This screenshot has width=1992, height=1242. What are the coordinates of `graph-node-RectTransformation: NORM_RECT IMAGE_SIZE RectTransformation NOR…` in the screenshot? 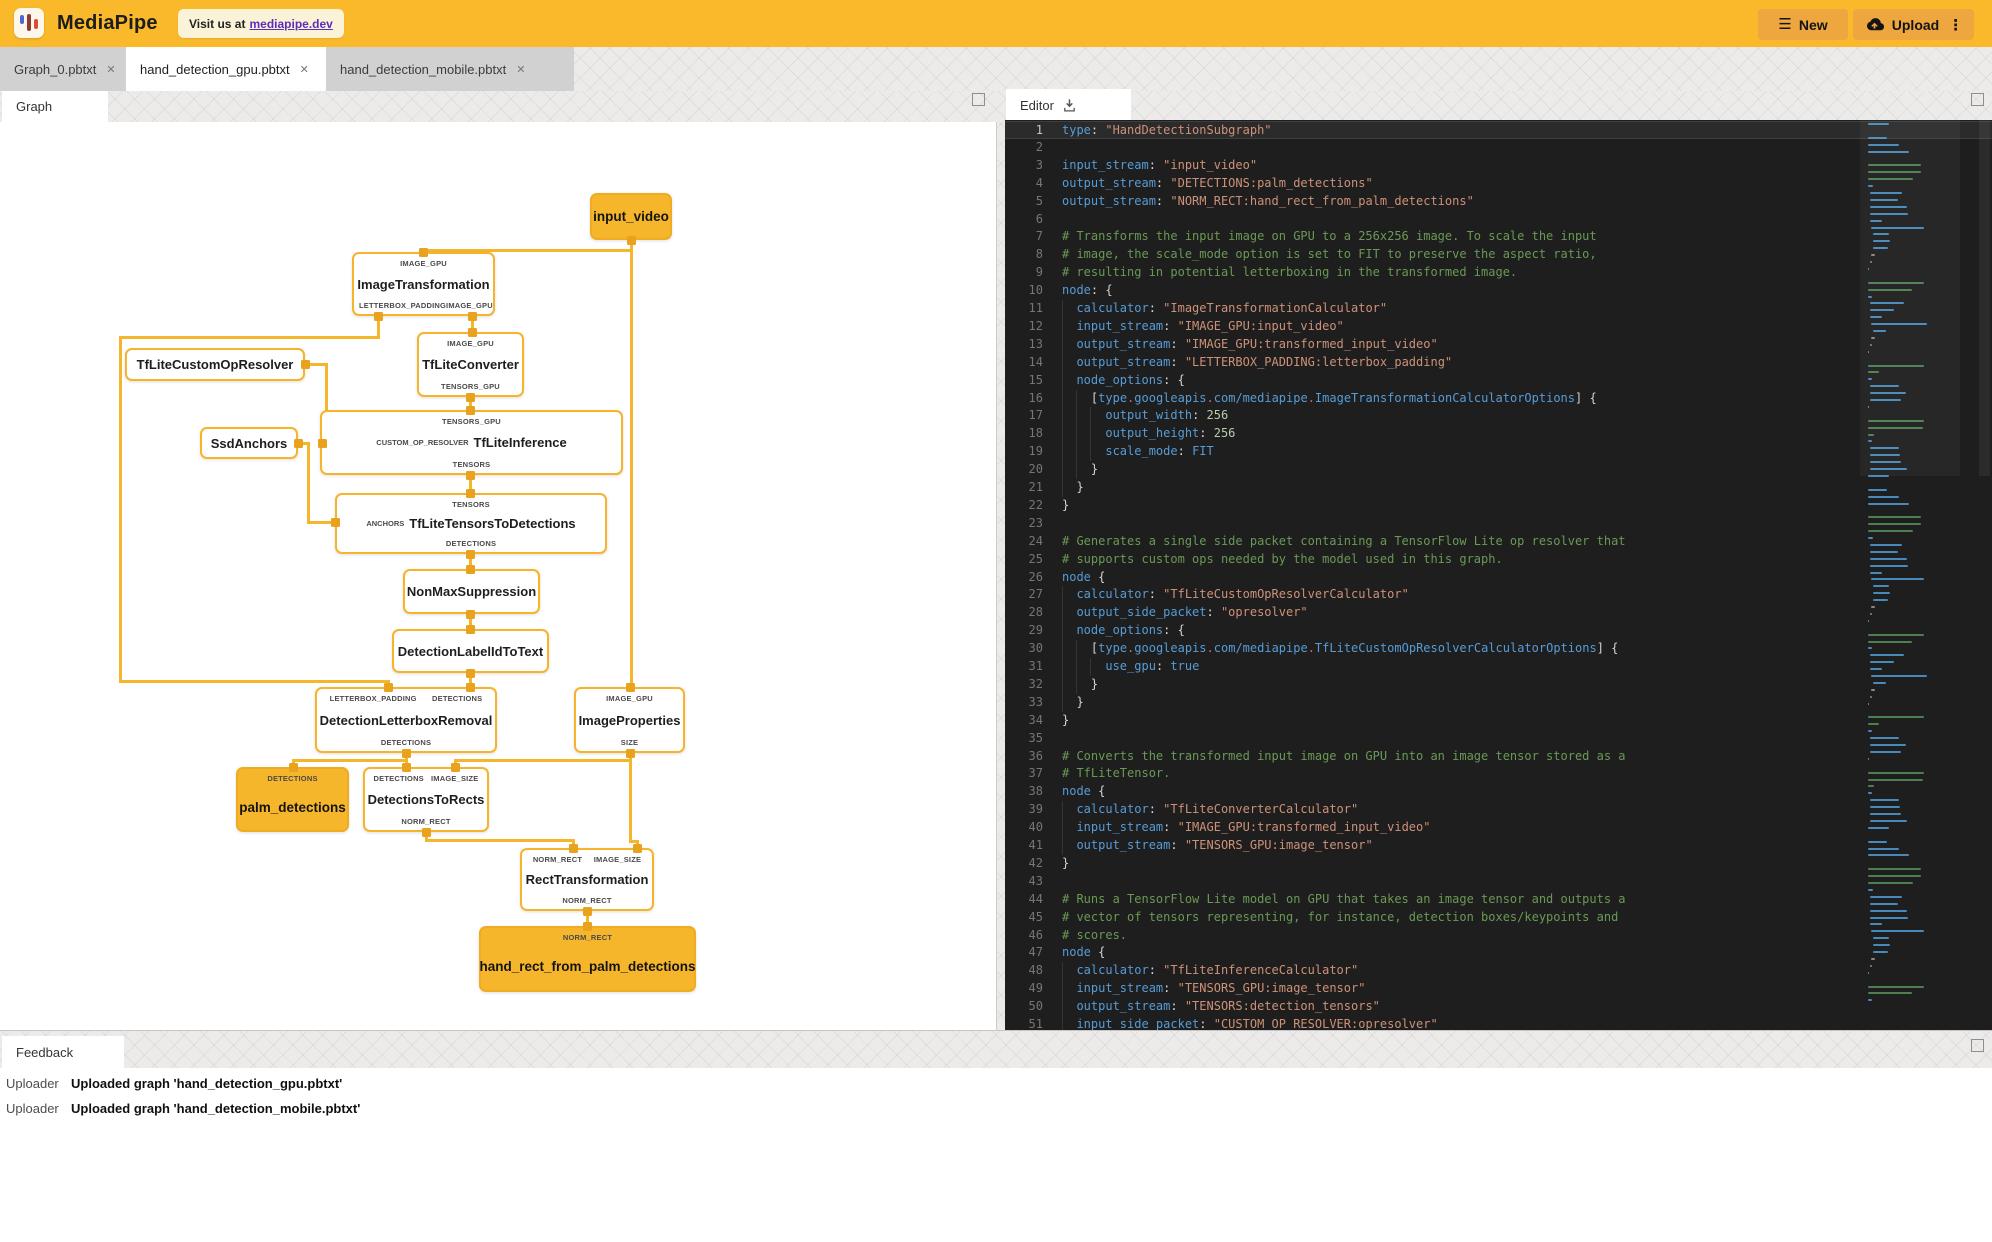 It's located at (587, 879).